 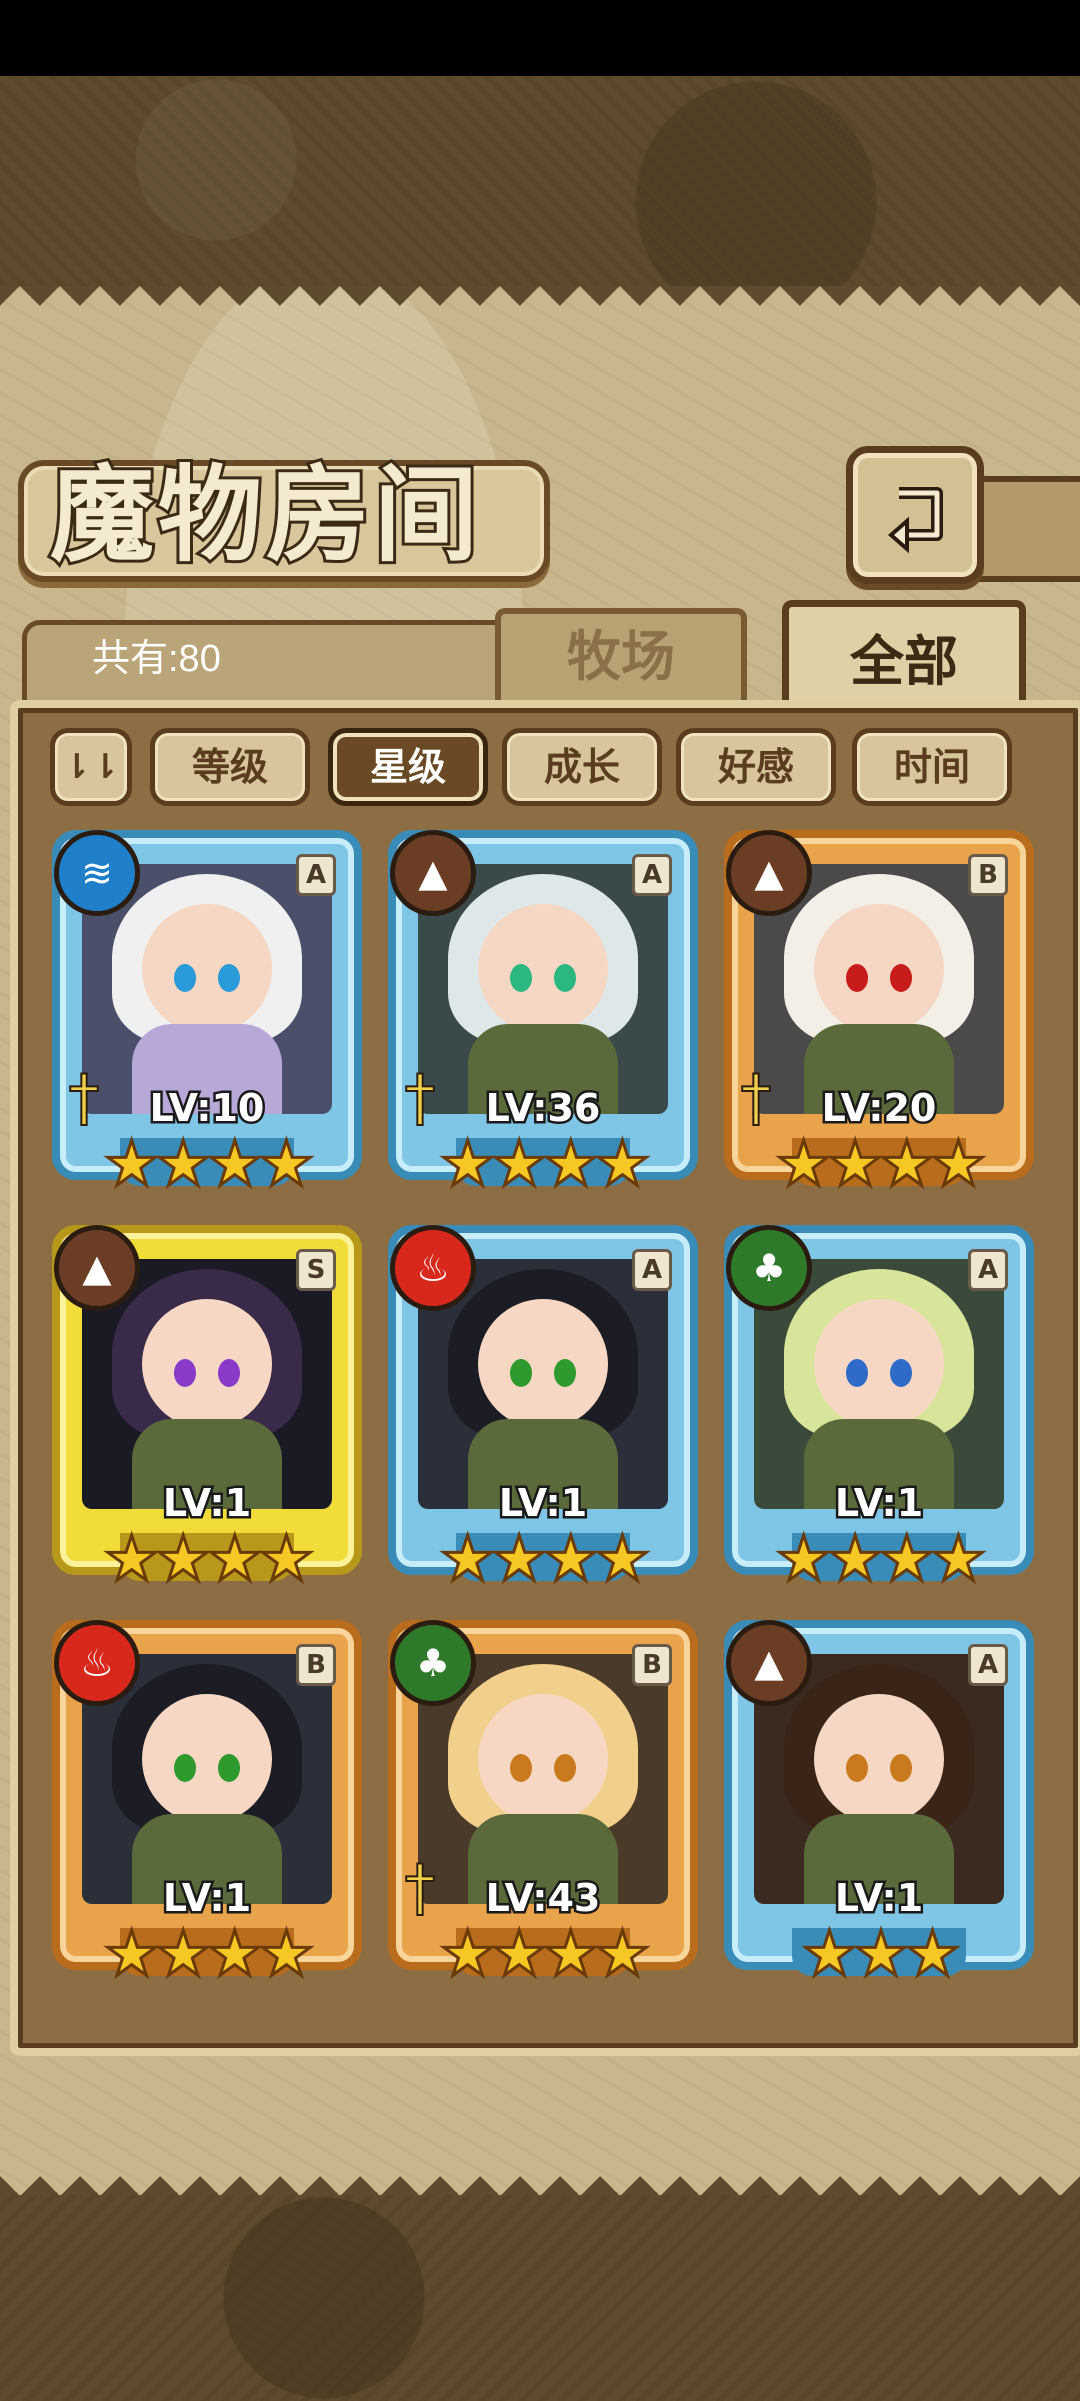 What do you see at coordinates (621, 654) in the screenshot?
I see `tab-farm: 牧场` at bounding box center [621, 654].